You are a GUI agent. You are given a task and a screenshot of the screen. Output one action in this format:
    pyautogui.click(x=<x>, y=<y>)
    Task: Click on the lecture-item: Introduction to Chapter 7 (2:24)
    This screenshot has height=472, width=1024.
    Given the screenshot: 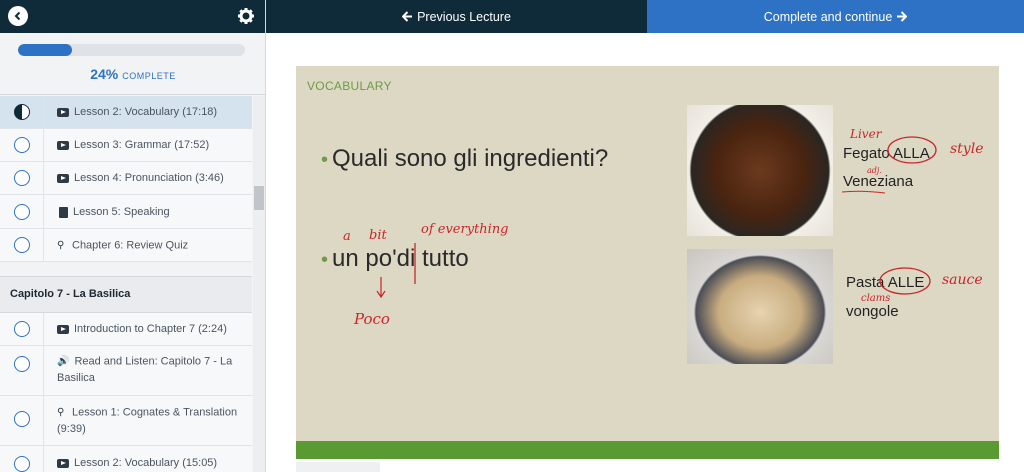 What is the action you would take?
    pyautogui.click(x=126, y=329)
    